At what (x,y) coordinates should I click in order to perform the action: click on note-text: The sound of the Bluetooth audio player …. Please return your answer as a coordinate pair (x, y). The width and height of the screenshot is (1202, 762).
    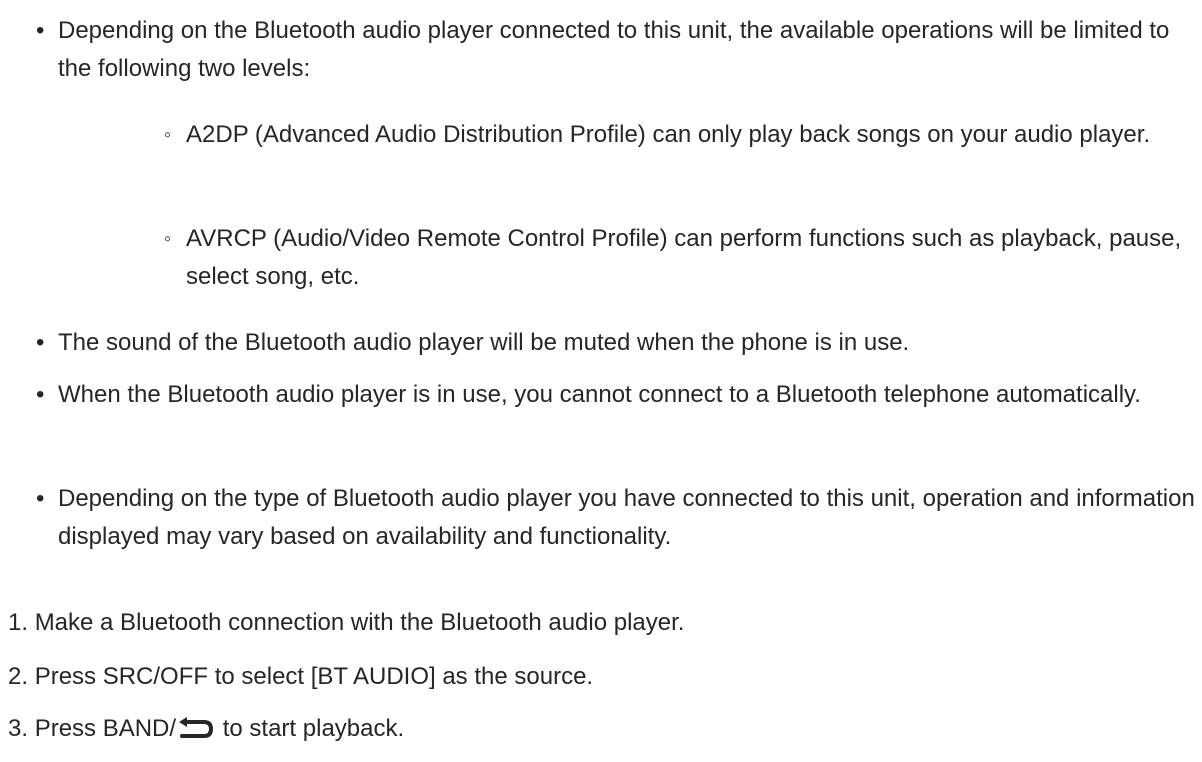
    Looking at the image, I should click on (484, 342).